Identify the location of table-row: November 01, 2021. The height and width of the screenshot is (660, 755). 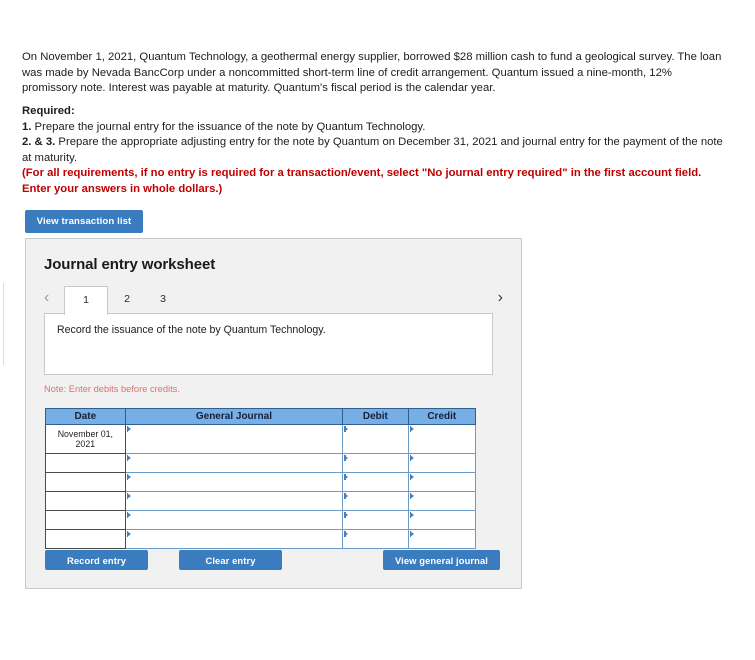
(261, 439).